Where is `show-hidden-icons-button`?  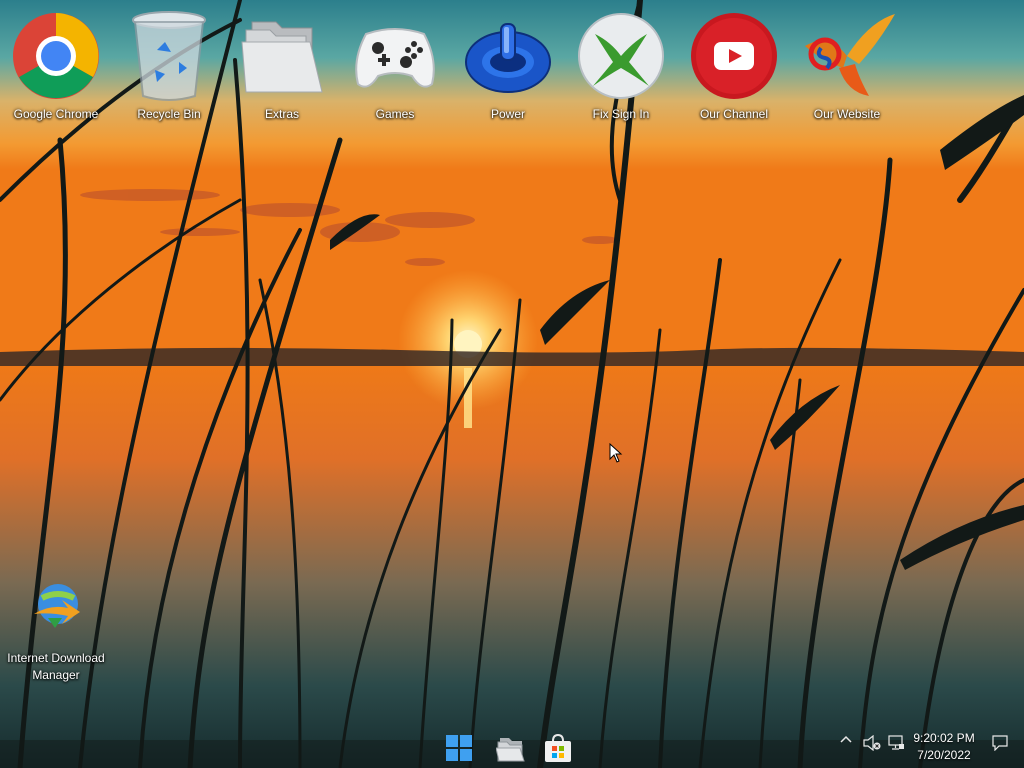 show-hidden-icons-button is located at coordinates (846, 739).